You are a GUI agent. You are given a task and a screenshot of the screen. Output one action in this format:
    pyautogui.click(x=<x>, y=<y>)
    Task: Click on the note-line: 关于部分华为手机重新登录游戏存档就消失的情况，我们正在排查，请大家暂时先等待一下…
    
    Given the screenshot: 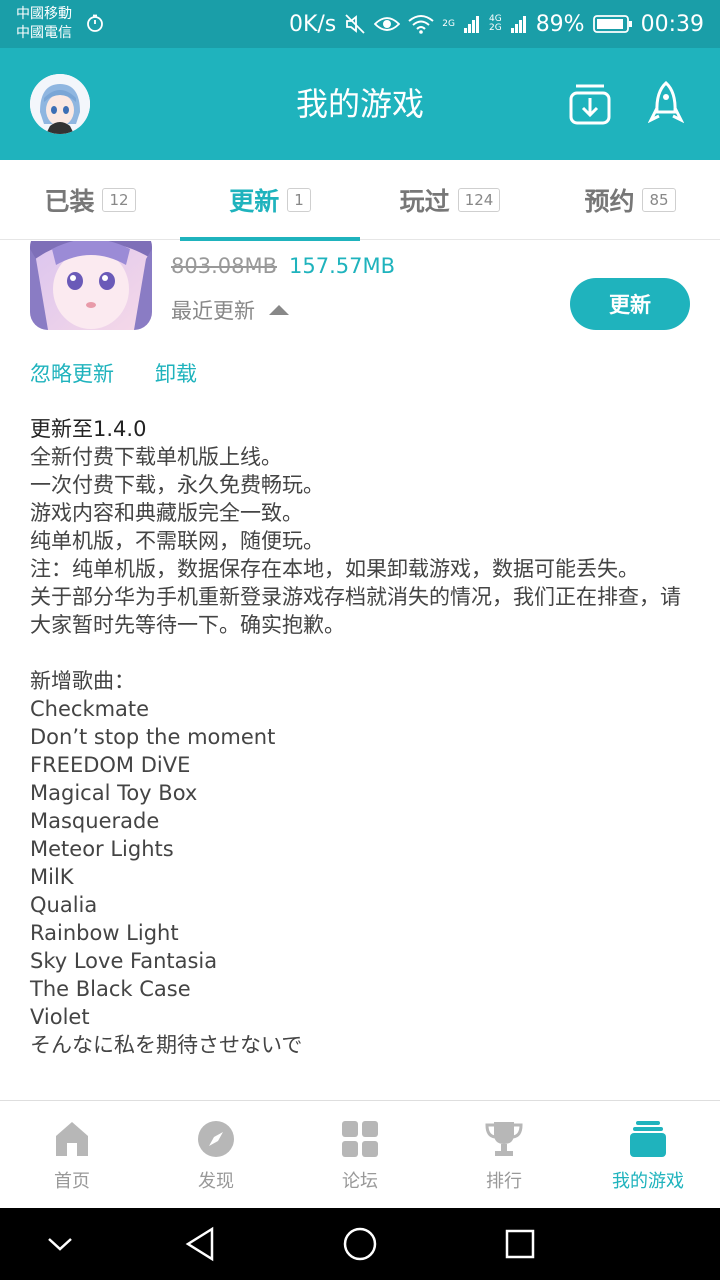 What is the action you would take?
    pyautogui.click(x=355, y=611)
    